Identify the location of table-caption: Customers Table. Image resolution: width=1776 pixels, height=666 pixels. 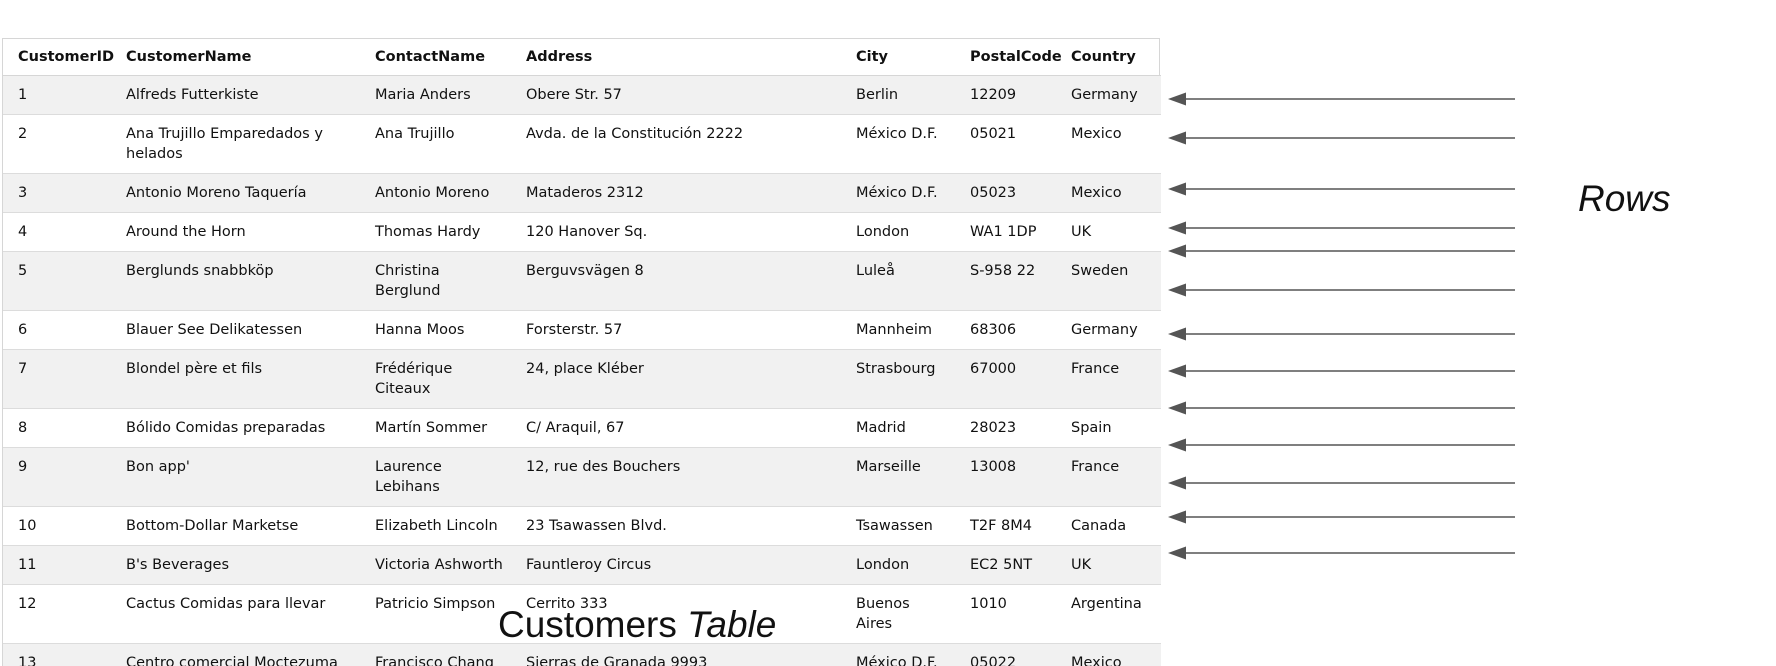
(637, 625).